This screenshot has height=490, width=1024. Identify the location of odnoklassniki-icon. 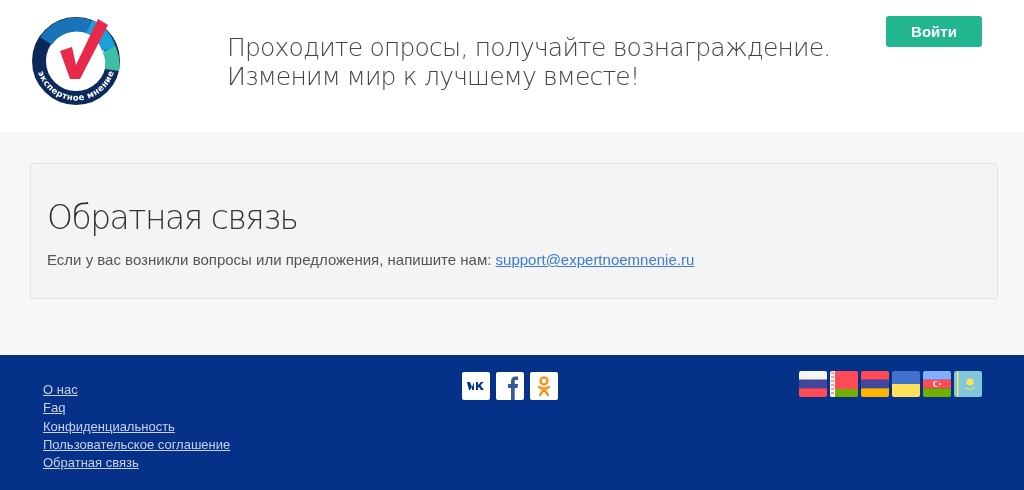
(544, 386).